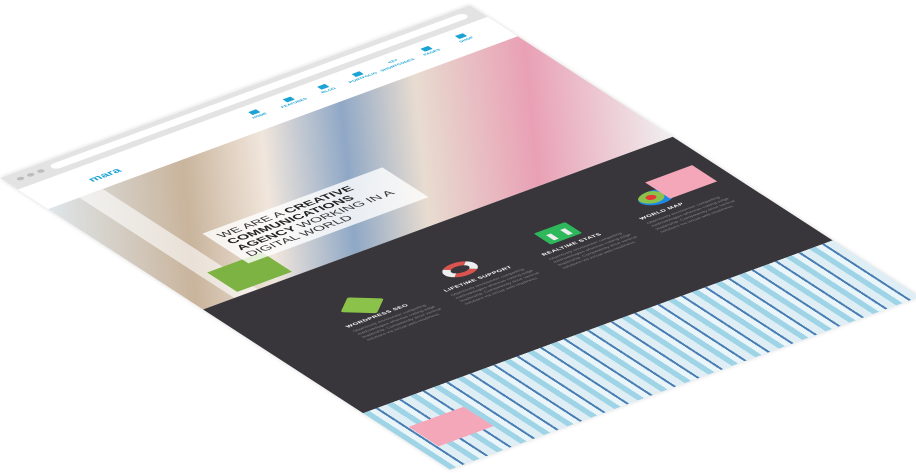  Describe the element at coordinates (397, 64) in the screenshot. I see `nav-shortcodes: </> SHORTCODES` at that location.